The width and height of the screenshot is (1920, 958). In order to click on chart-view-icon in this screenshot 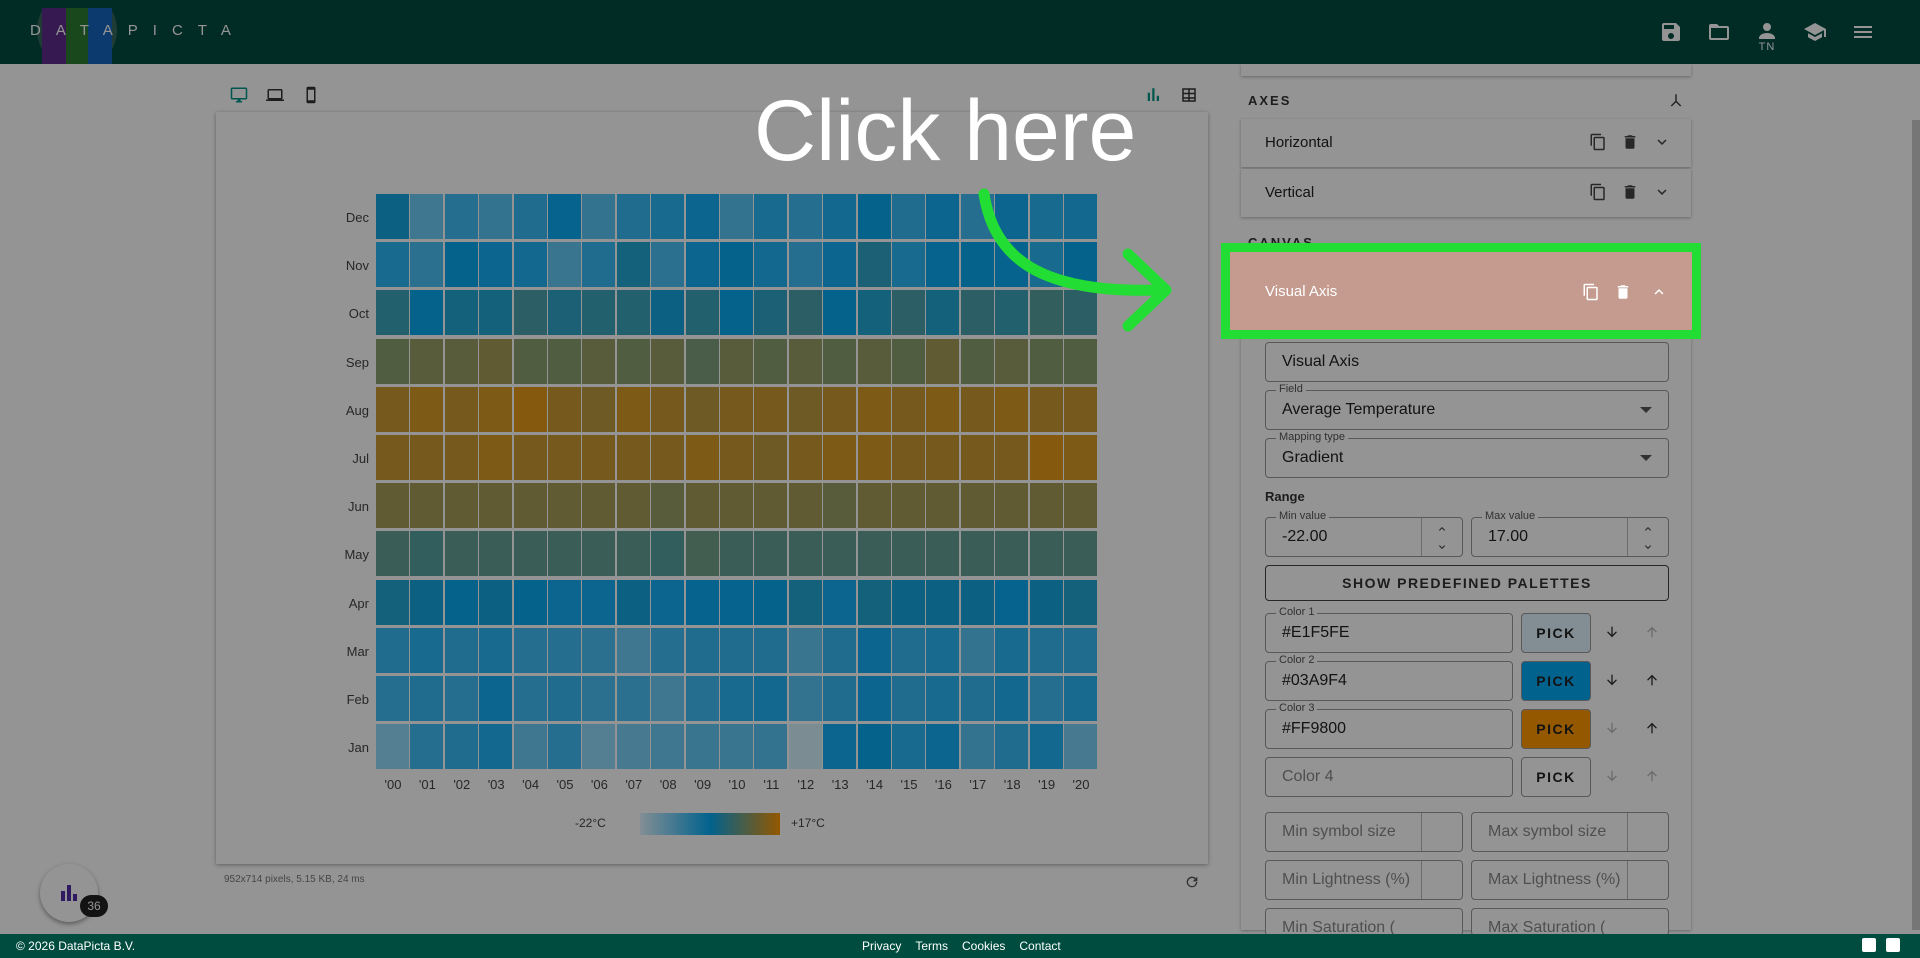, I will do `click(1154, 96)`.